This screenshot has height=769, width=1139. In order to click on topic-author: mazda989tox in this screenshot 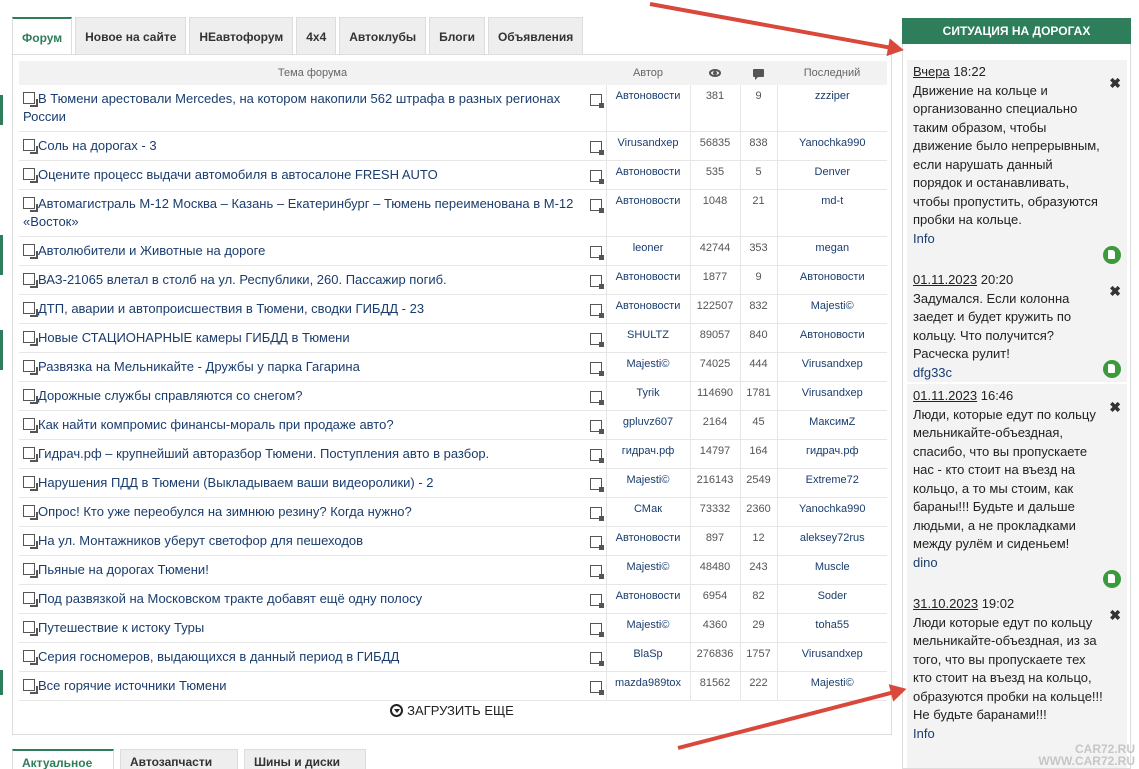, I will do `click(647, 686)`.